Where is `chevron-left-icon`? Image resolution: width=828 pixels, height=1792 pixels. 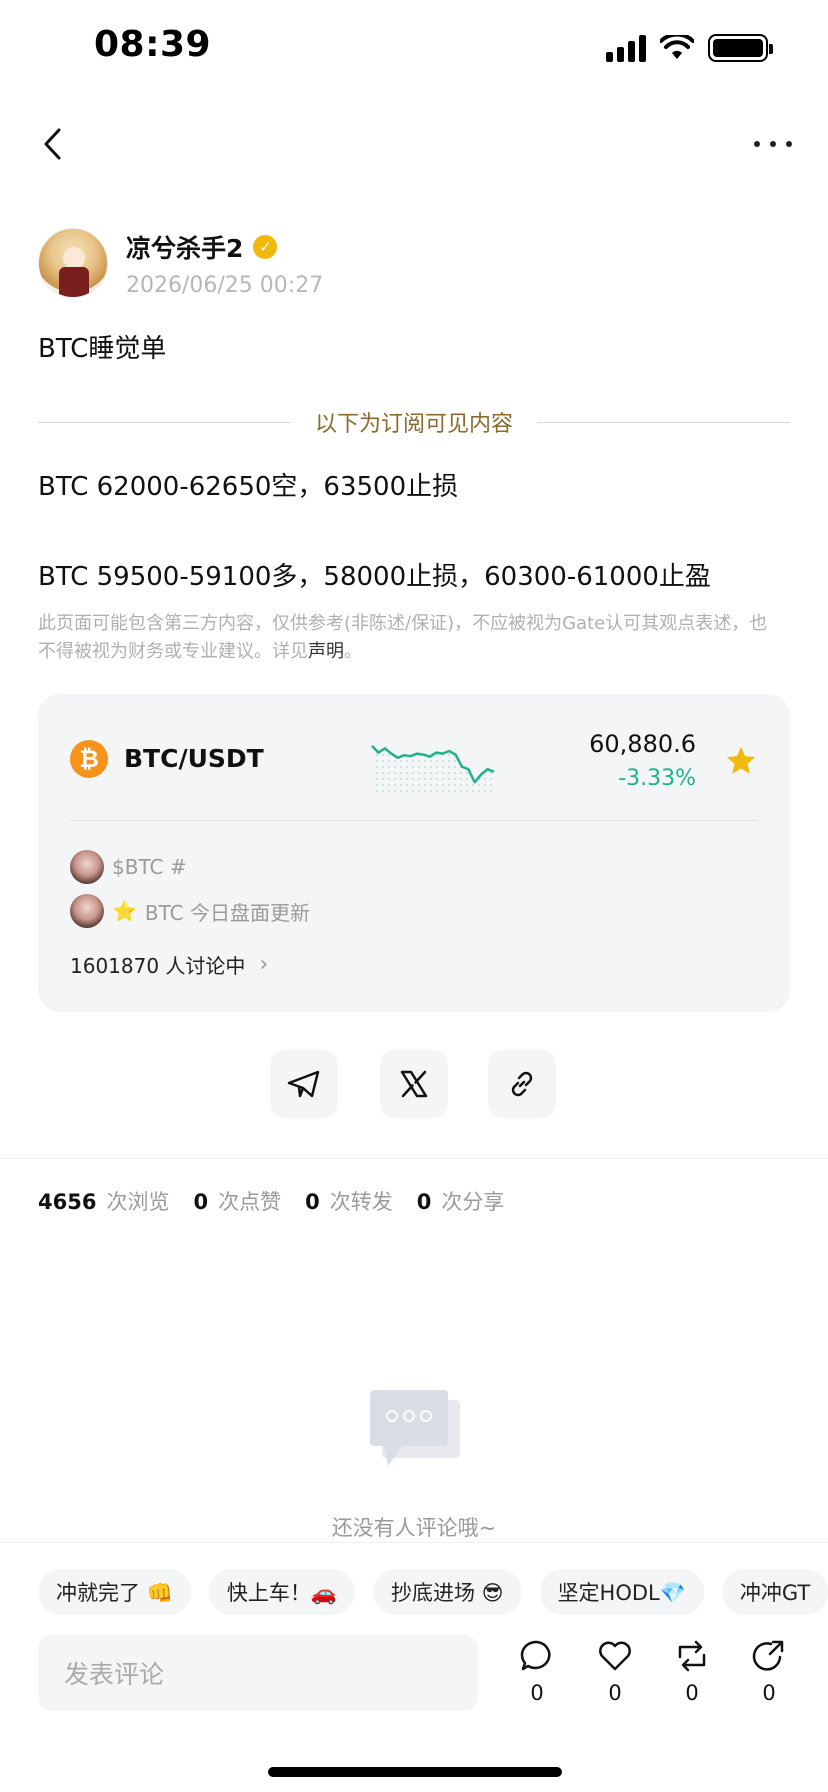 chevron-left-icon is located at coordinates (52, 144).